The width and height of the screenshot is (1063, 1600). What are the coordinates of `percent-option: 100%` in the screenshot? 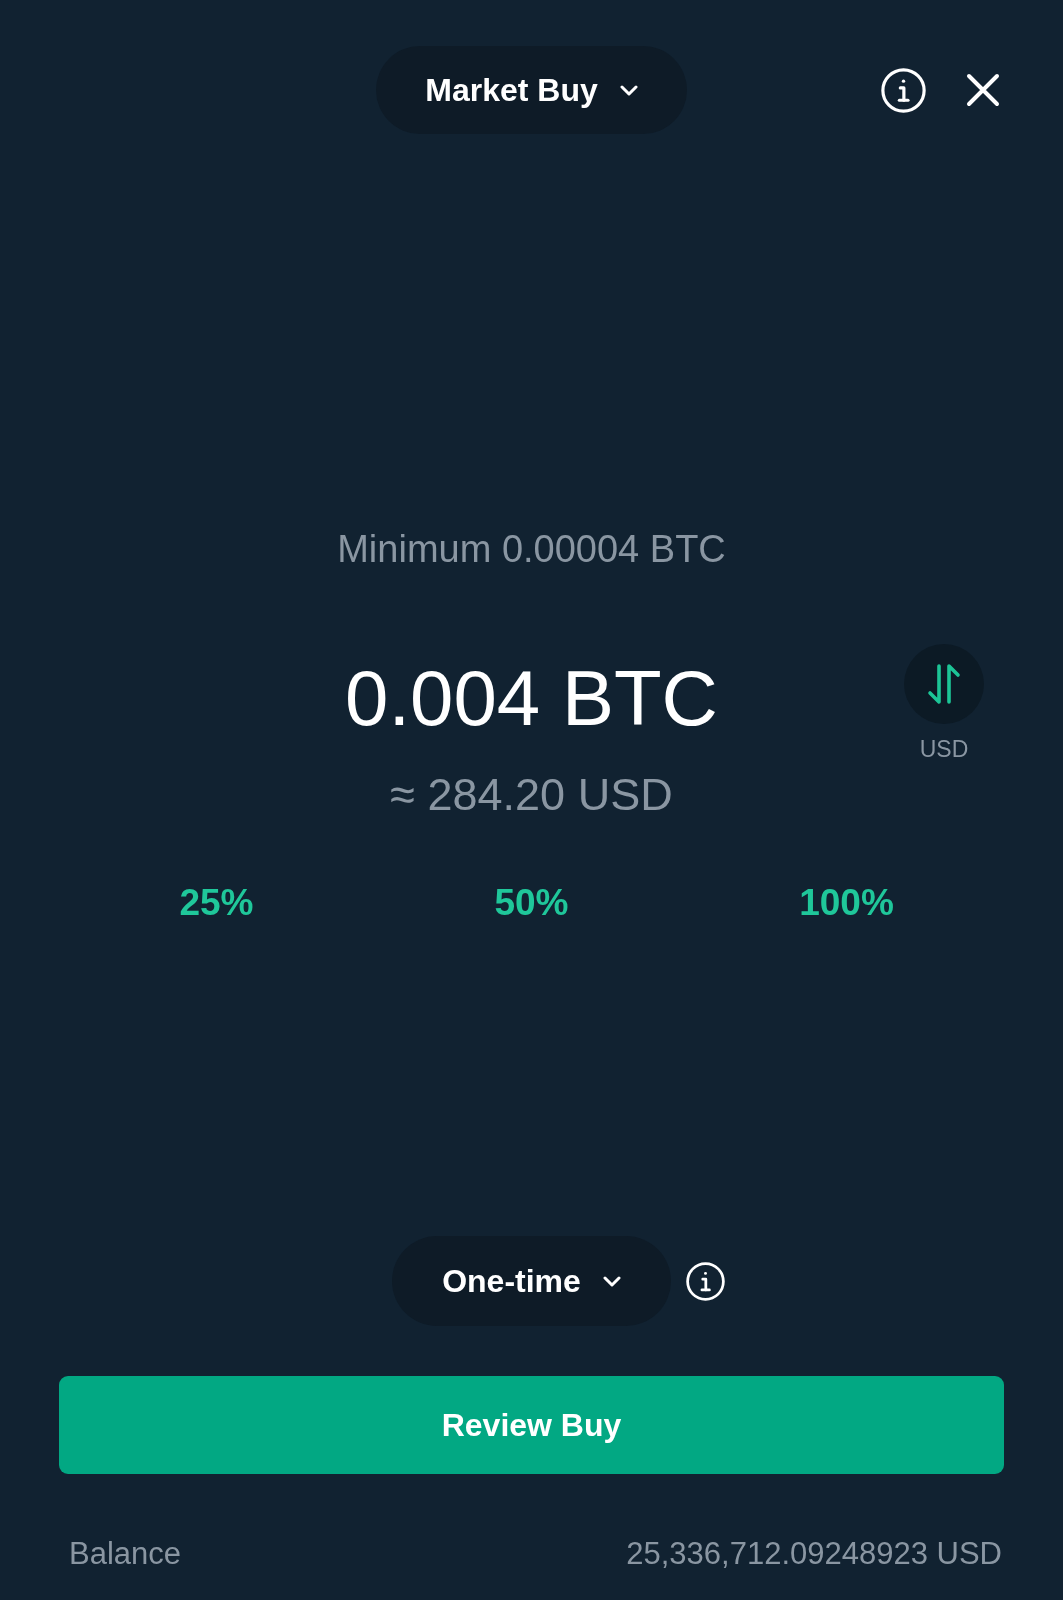 It's located at (846, 903).